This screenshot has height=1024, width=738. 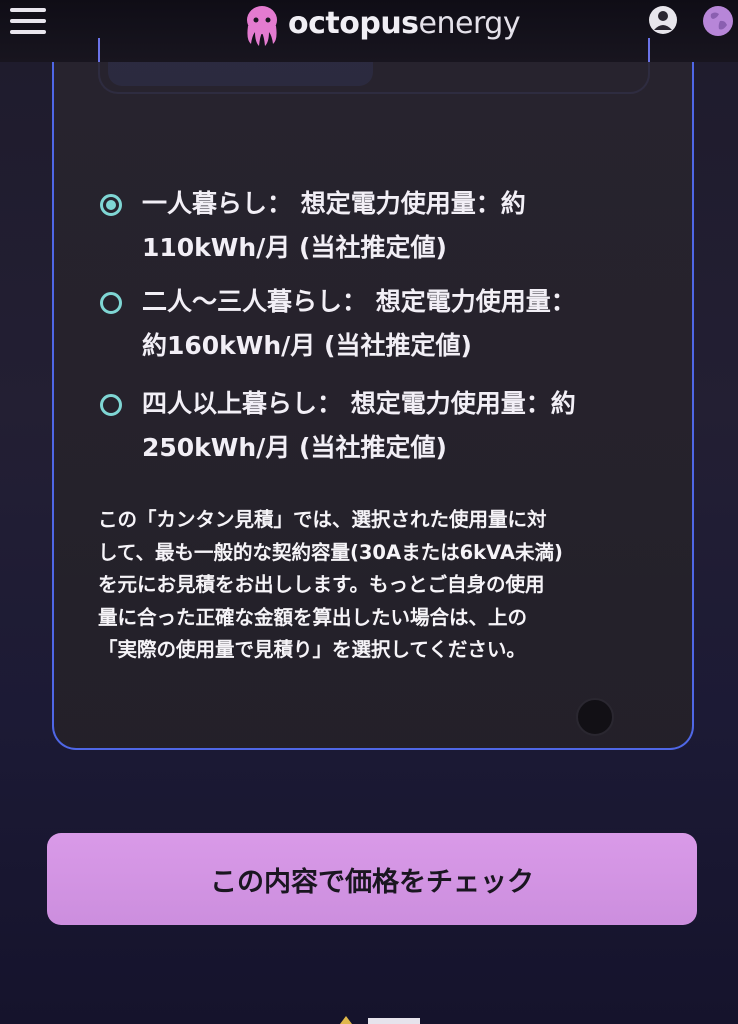 I want to click on camera-reflection, so click(x=595, y=717).